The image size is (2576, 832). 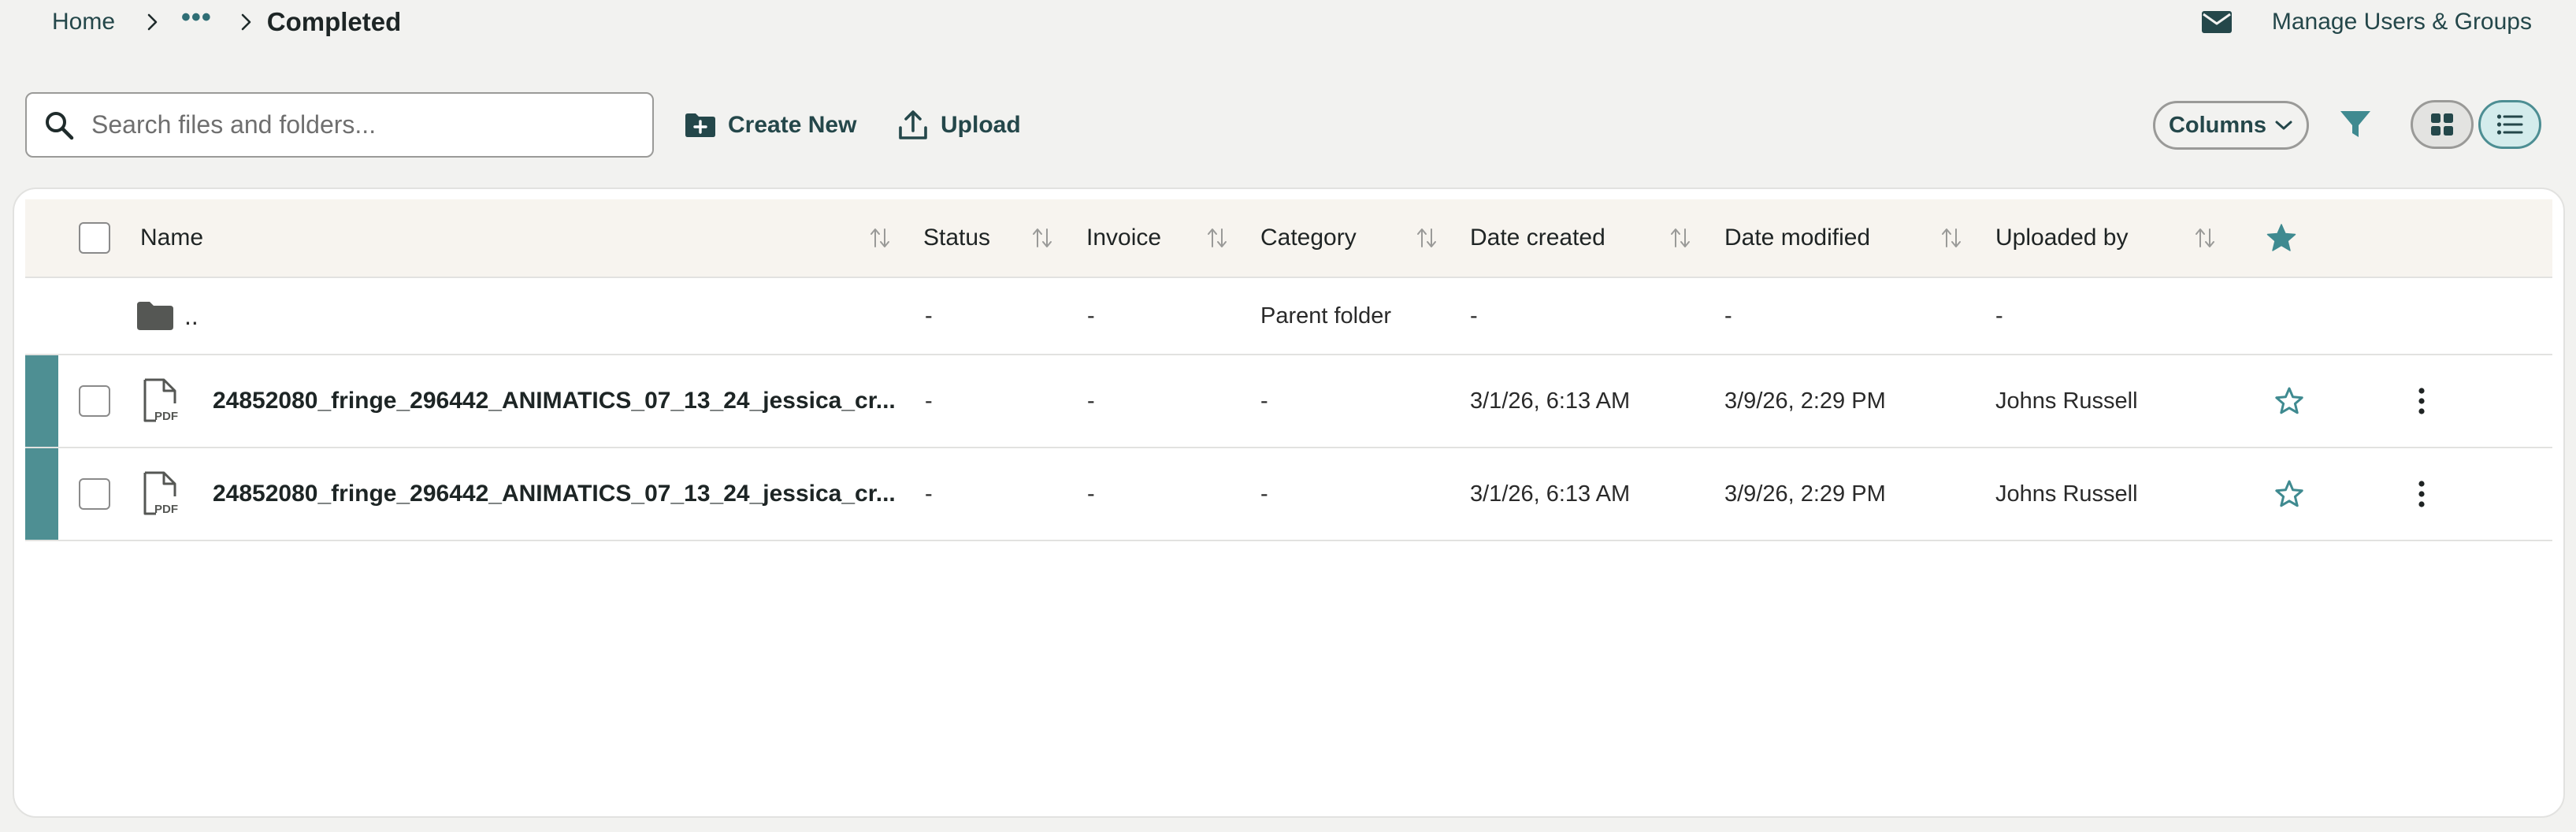 What do you see at coordinates (700, 125) in the screenshot?
I see `folder-plus-icon` at bounding box center [700, 125].